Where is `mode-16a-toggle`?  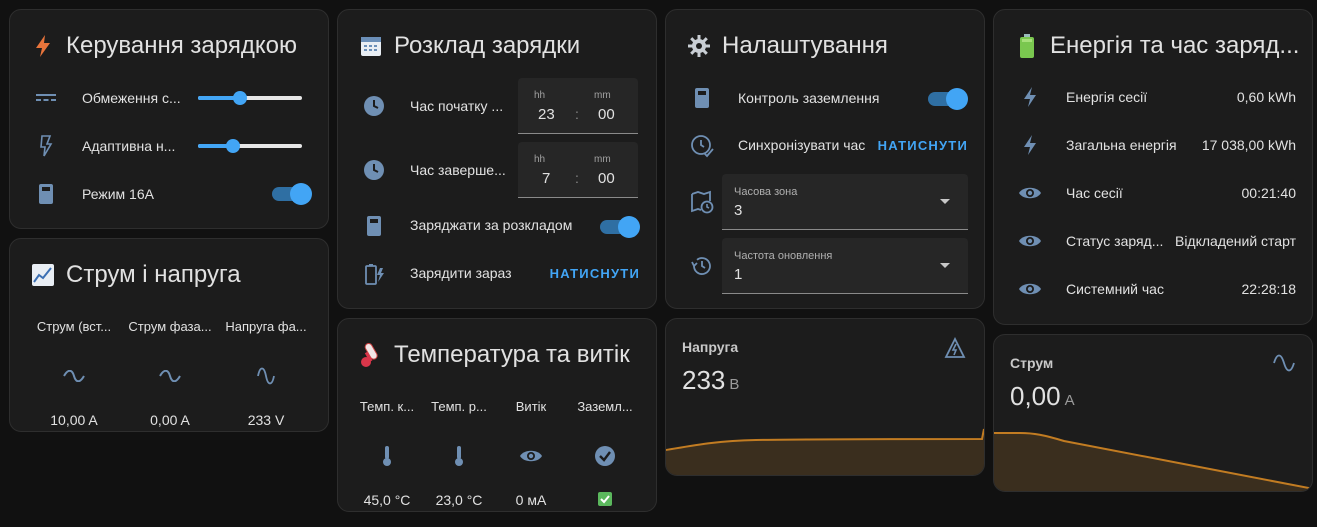 mode-16a-toggle is located at coordinates (292, 194).